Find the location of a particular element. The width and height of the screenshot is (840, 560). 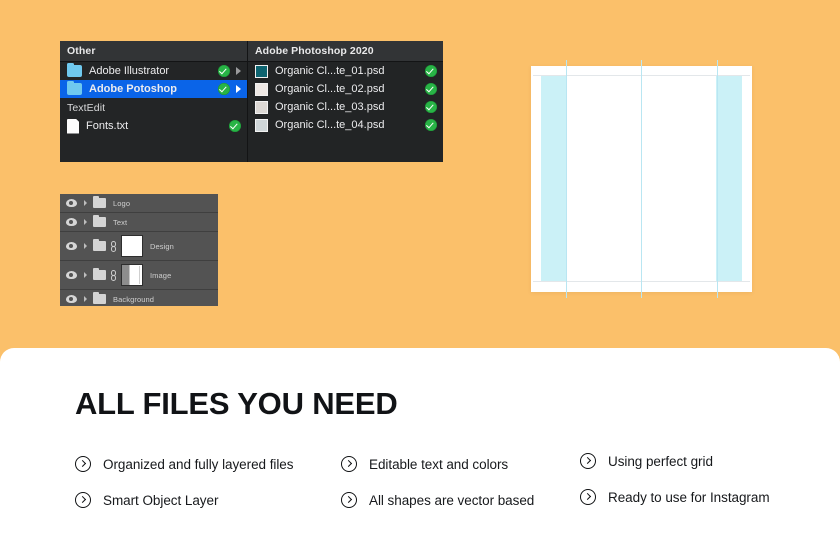

layer-row-background: Background is located at coordinates (139, 298).